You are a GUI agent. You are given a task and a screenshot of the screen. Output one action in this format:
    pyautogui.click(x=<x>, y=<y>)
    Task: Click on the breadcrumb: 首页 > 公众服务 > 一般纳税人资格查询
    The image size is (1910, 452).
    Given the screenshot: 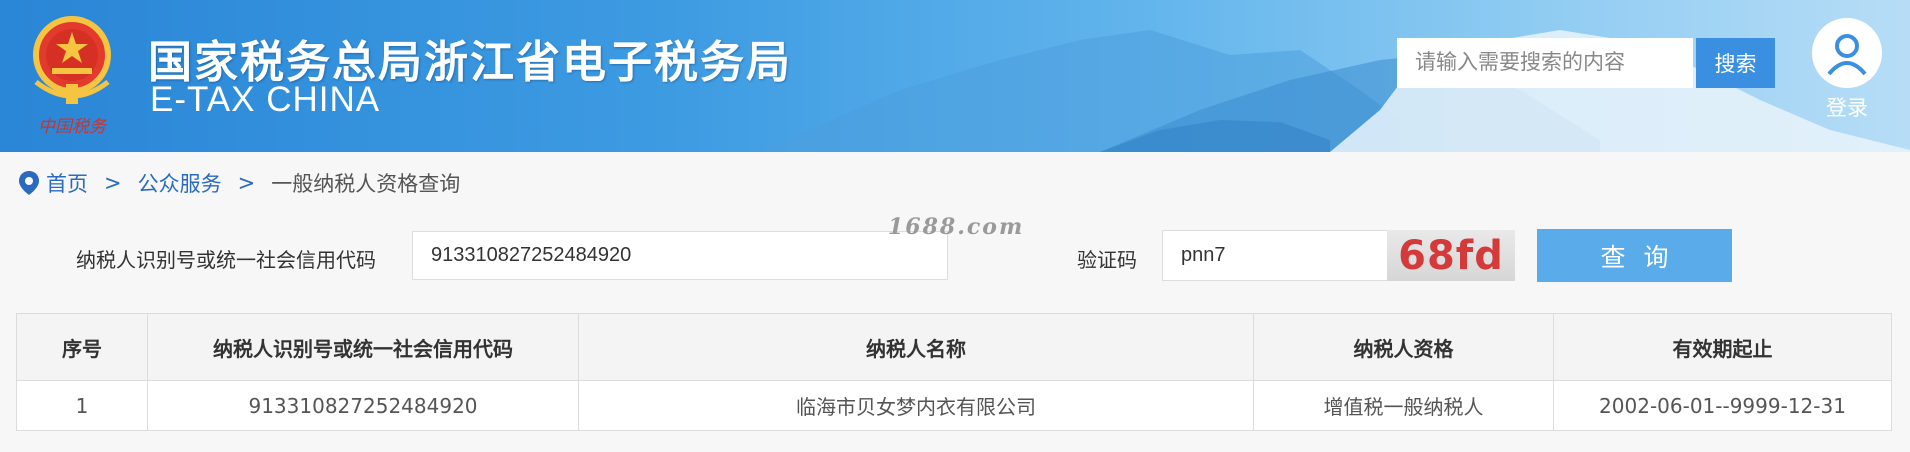 What is the action you would take?
    pyautogui.click(x=239, y=183)
    